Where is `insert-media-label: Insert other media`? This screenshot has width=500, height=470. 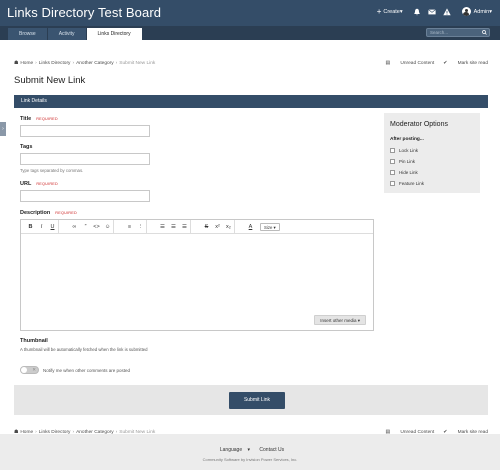 insert-media-label: Insert other media is located at coordinates (338, 320).